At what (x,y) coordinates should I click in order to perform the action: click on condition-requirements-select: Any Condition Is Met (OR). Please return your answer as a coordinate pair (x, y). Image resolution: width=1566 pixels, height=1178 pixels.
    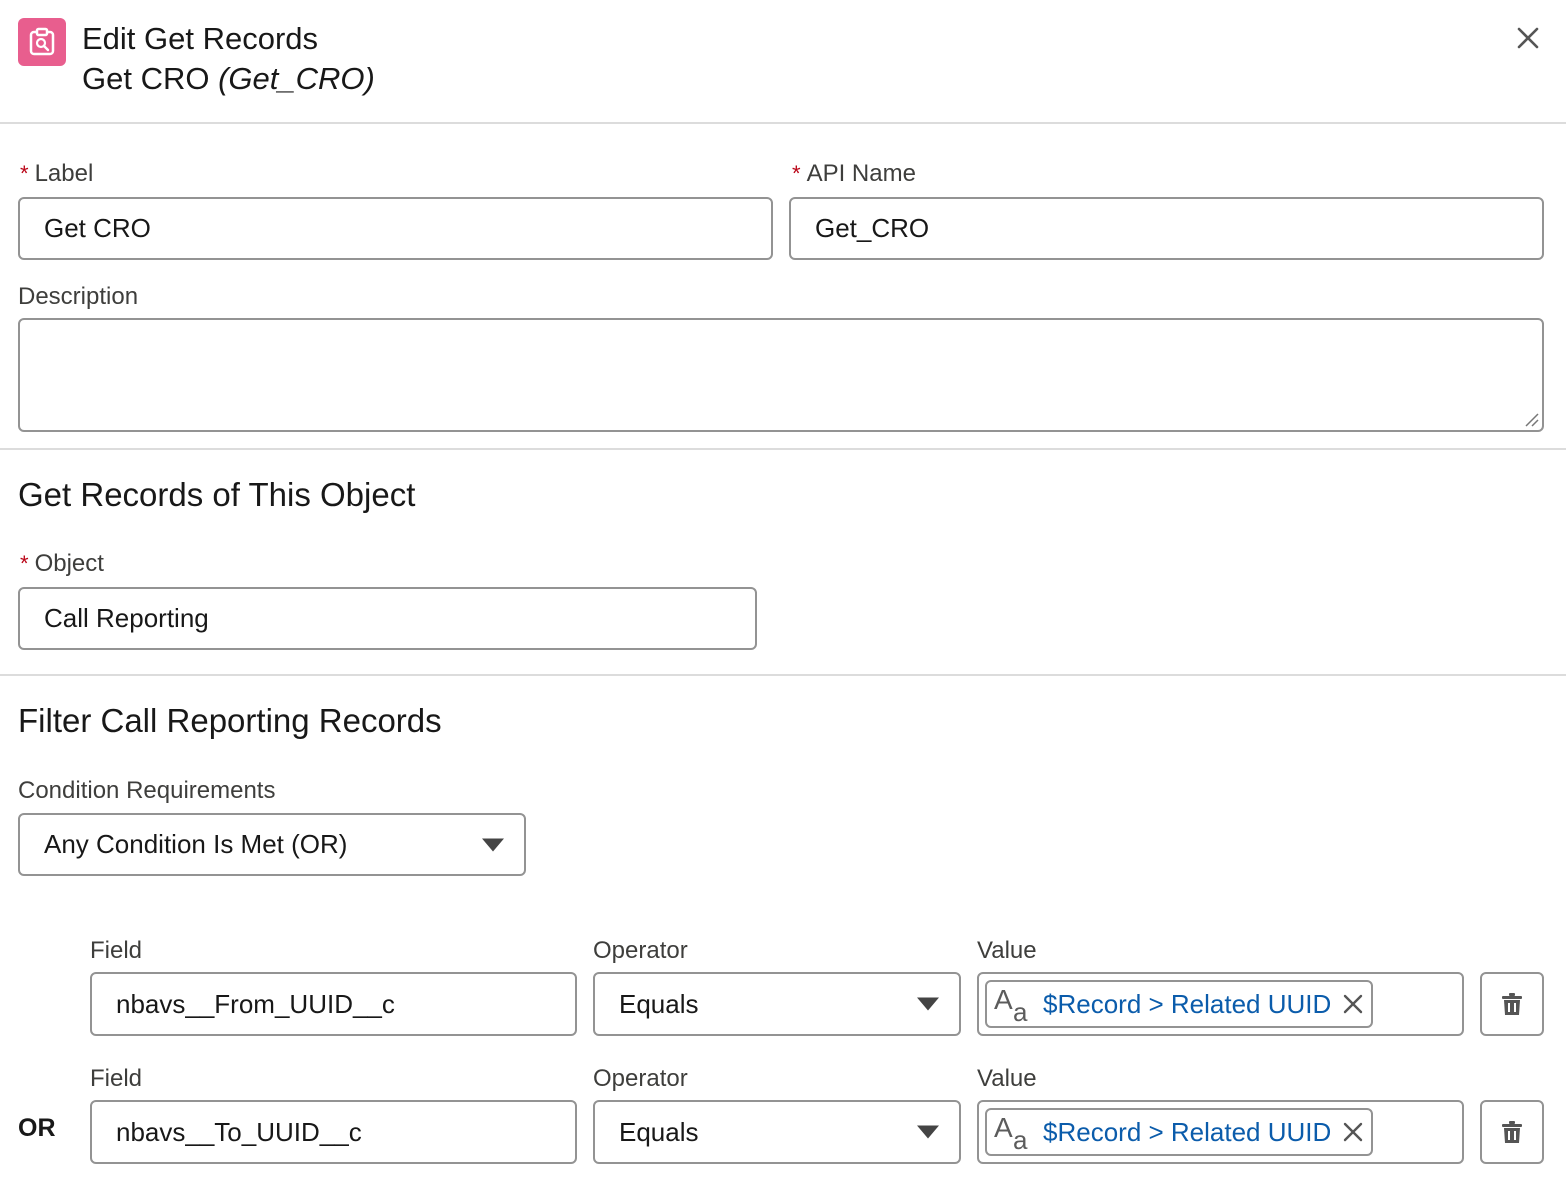
    Looking at the image, I should click on (272, 844).